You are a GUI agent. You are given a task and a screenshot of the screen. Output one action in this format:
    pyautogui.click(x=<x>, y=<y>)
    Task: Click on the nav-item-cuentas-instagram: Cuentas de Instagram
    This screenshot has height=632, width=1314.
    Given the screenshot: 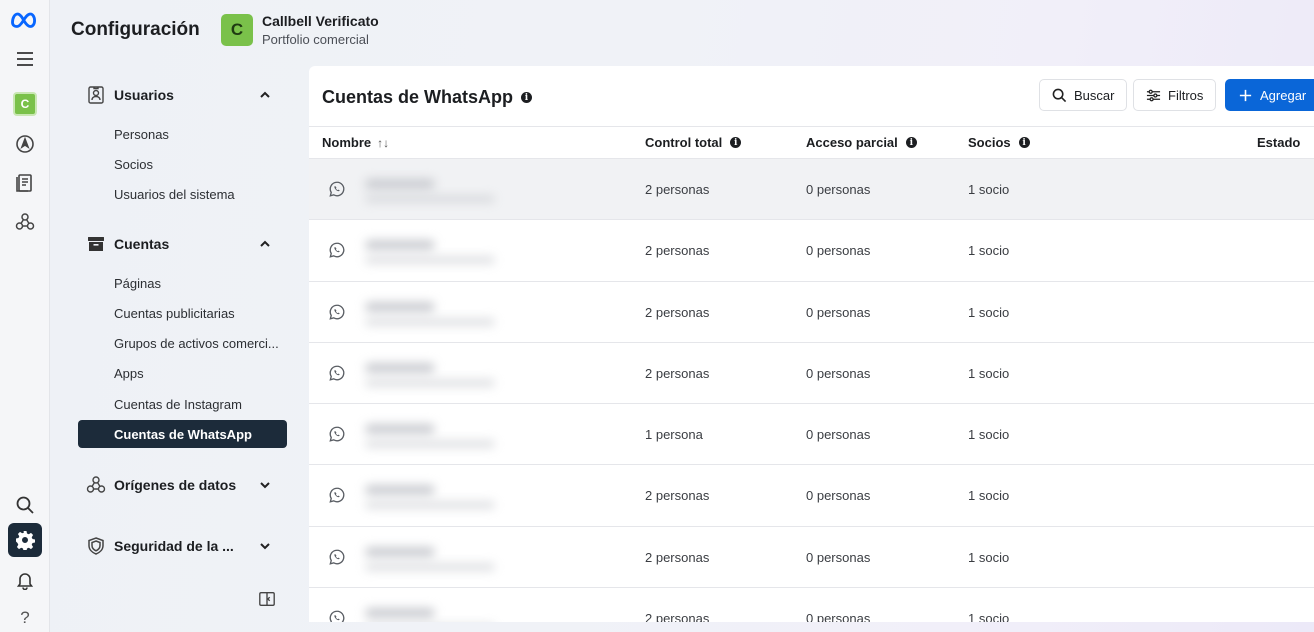 What is the action you would take?
    pyautogui.click(x=182, y=404)
    